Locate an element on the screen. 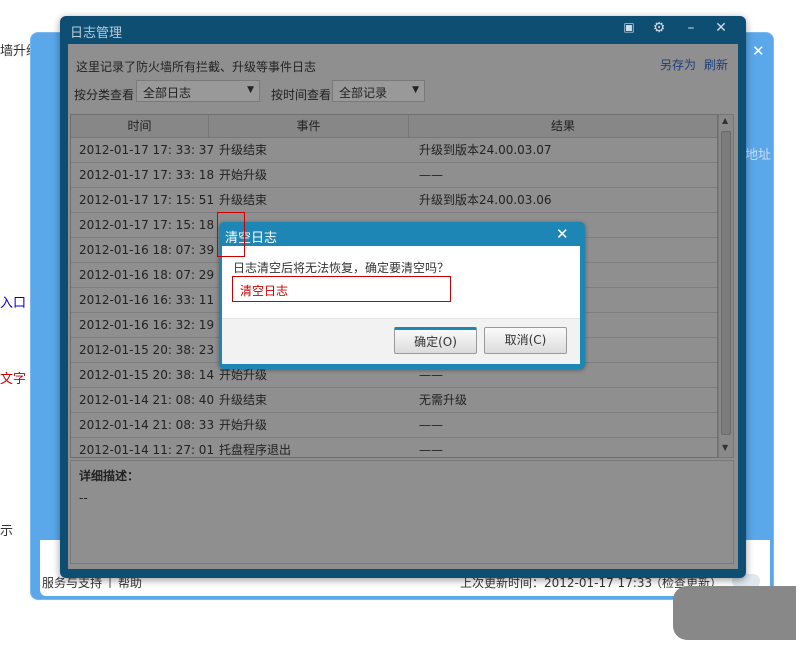 This screenshot has height=648, width=805. table-row: 2012-01-14 21: 08: 33 开始升级 —— is located at coordinates (394, 425).